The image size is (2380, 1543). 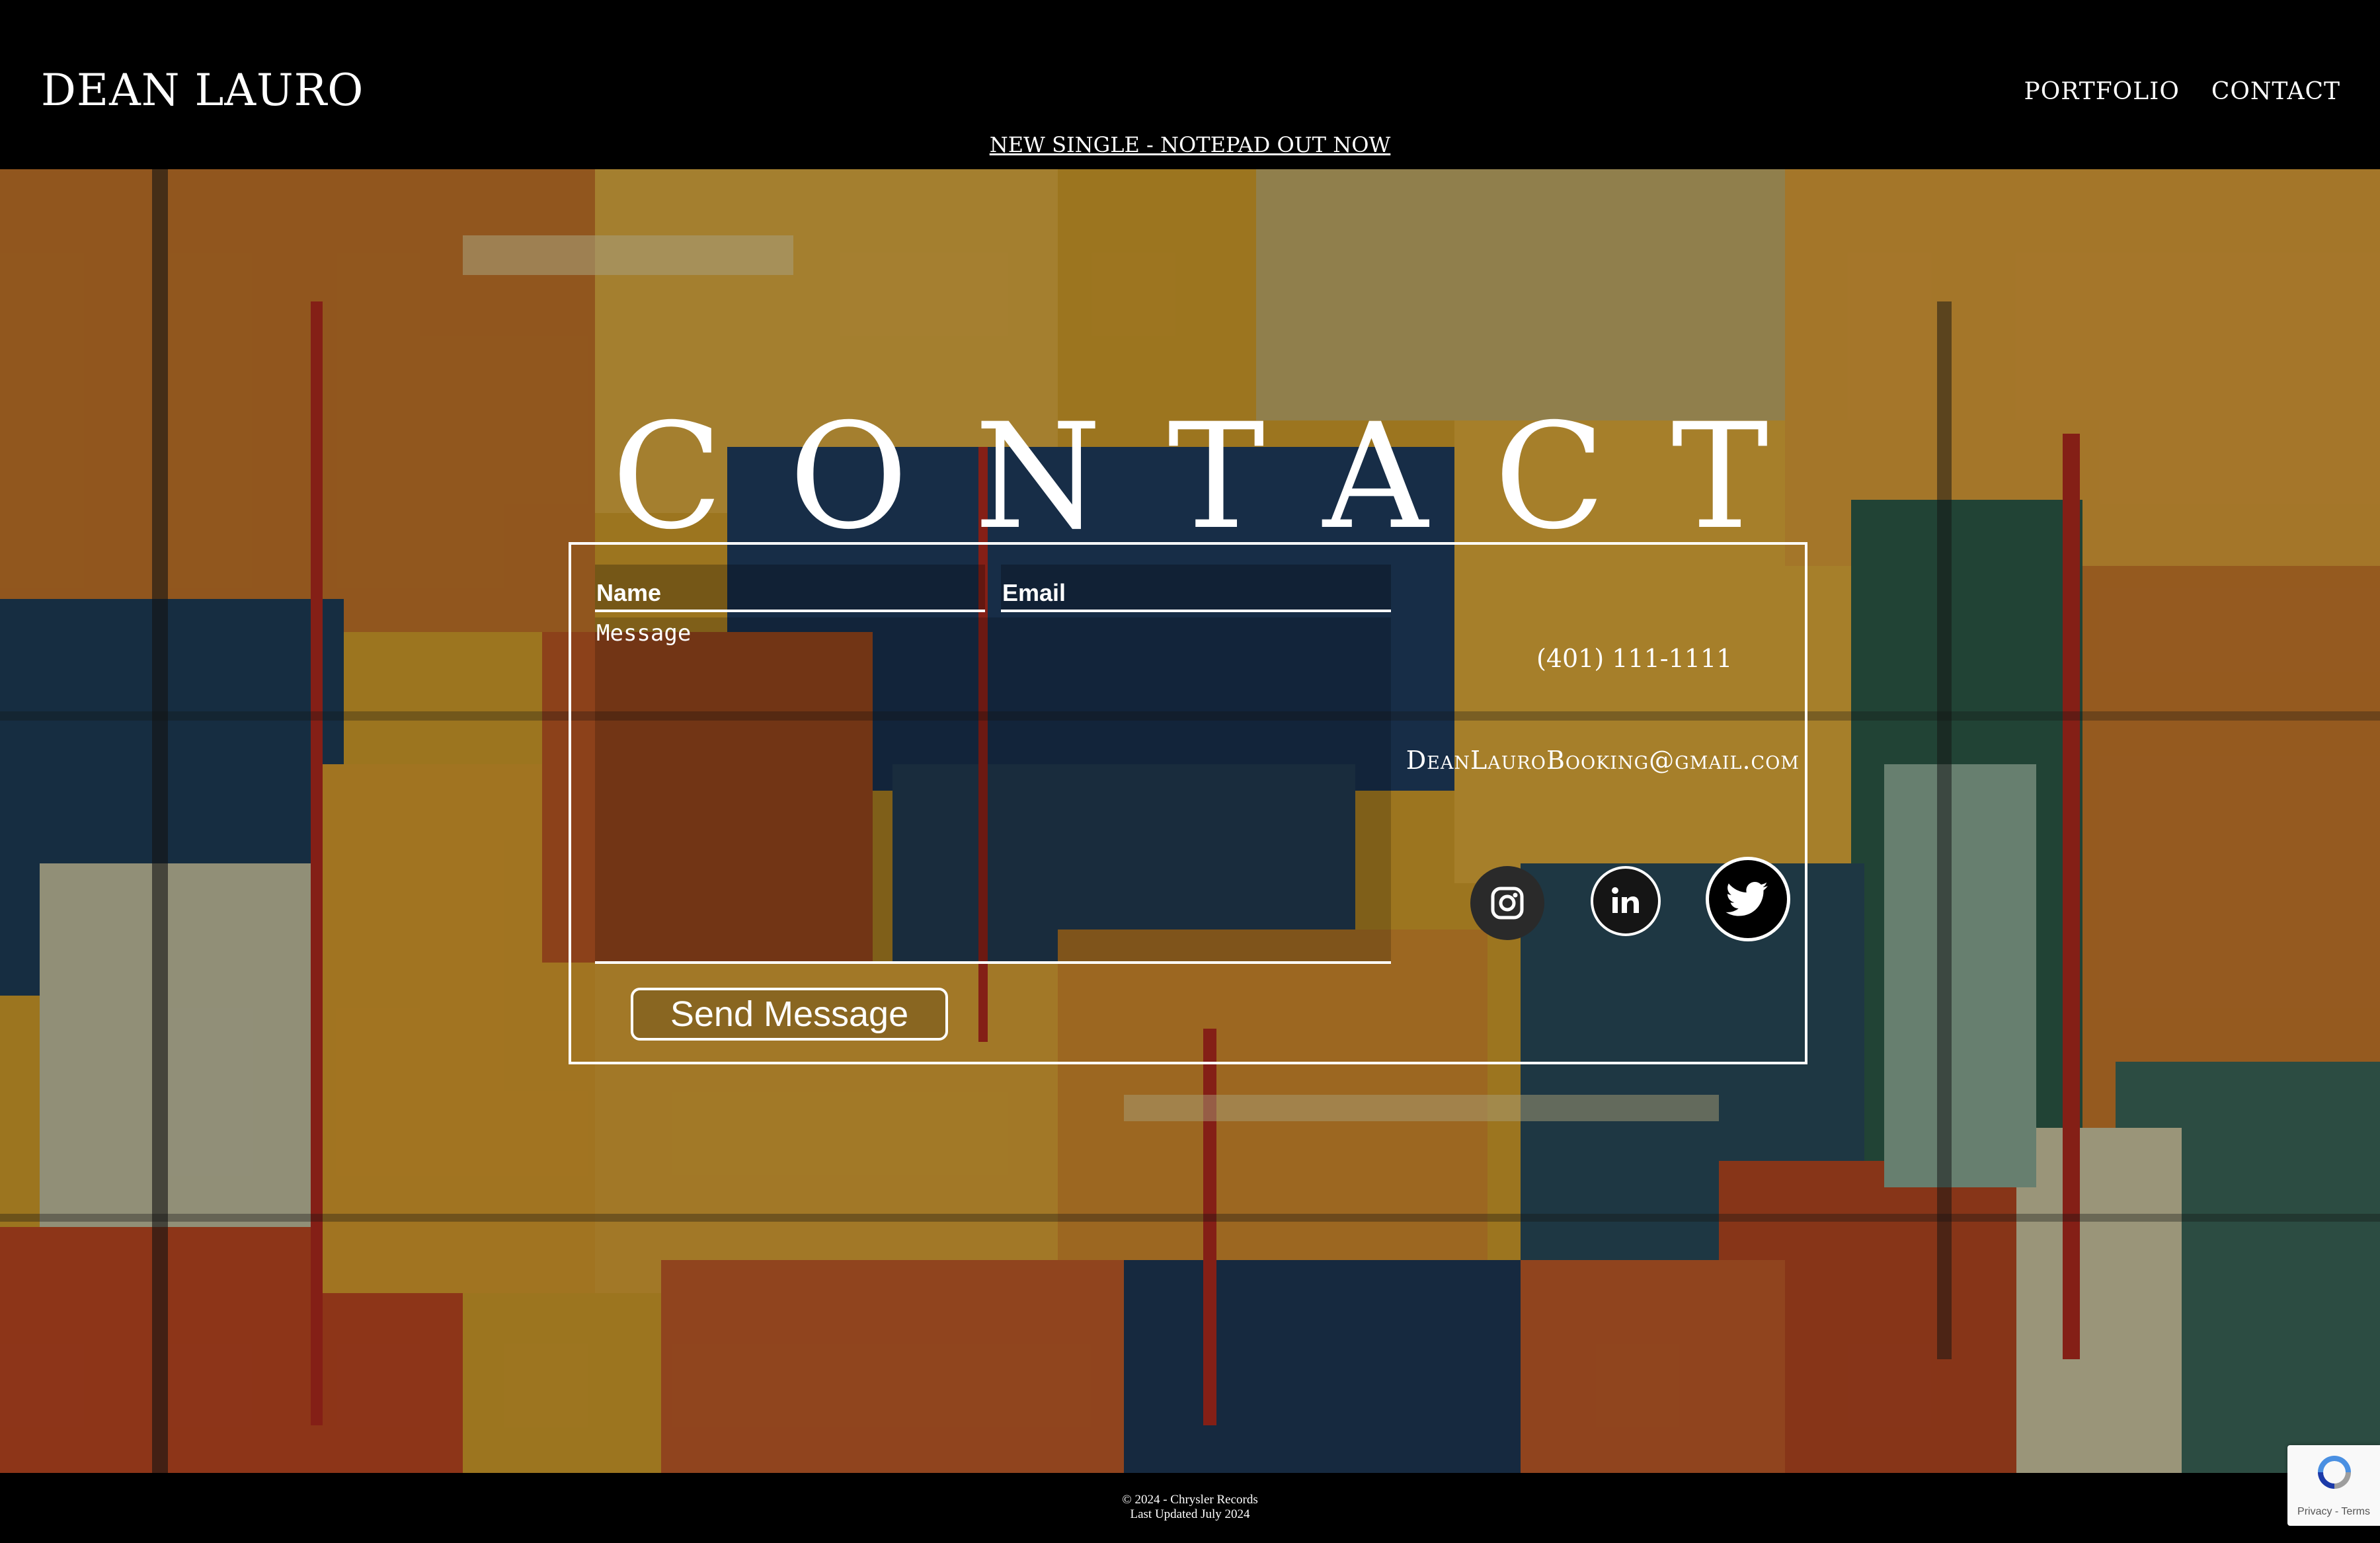 What do you see at coordinates (2182, 91) in the screenshot?
I see `main-nav: PORTFOLIO CONTACT` at bounding box center [2182, 91].